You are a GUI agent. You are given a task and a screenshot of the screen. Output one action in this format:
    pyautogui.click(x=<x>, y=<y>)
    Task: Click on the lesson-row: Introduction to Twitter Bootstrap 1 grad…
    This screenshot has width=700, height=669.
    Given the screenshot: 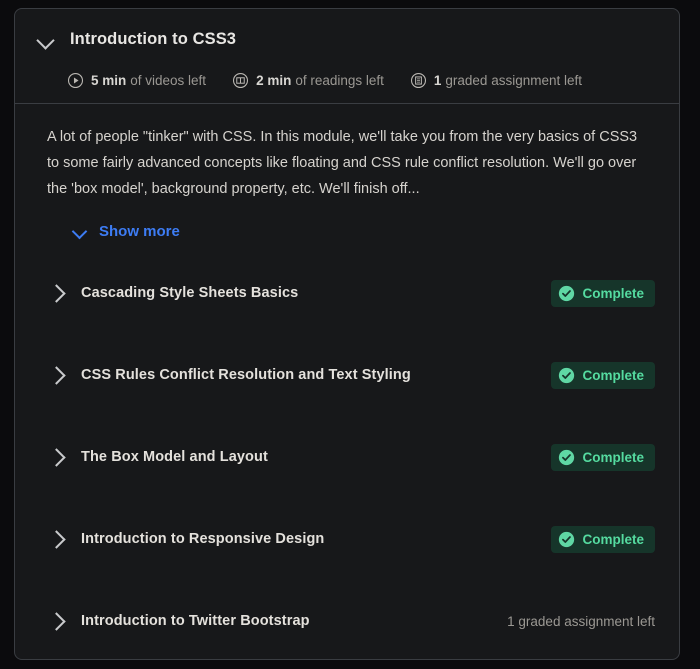 What is the action you would take?
    pyautogui.click(x=347, y=621)
    